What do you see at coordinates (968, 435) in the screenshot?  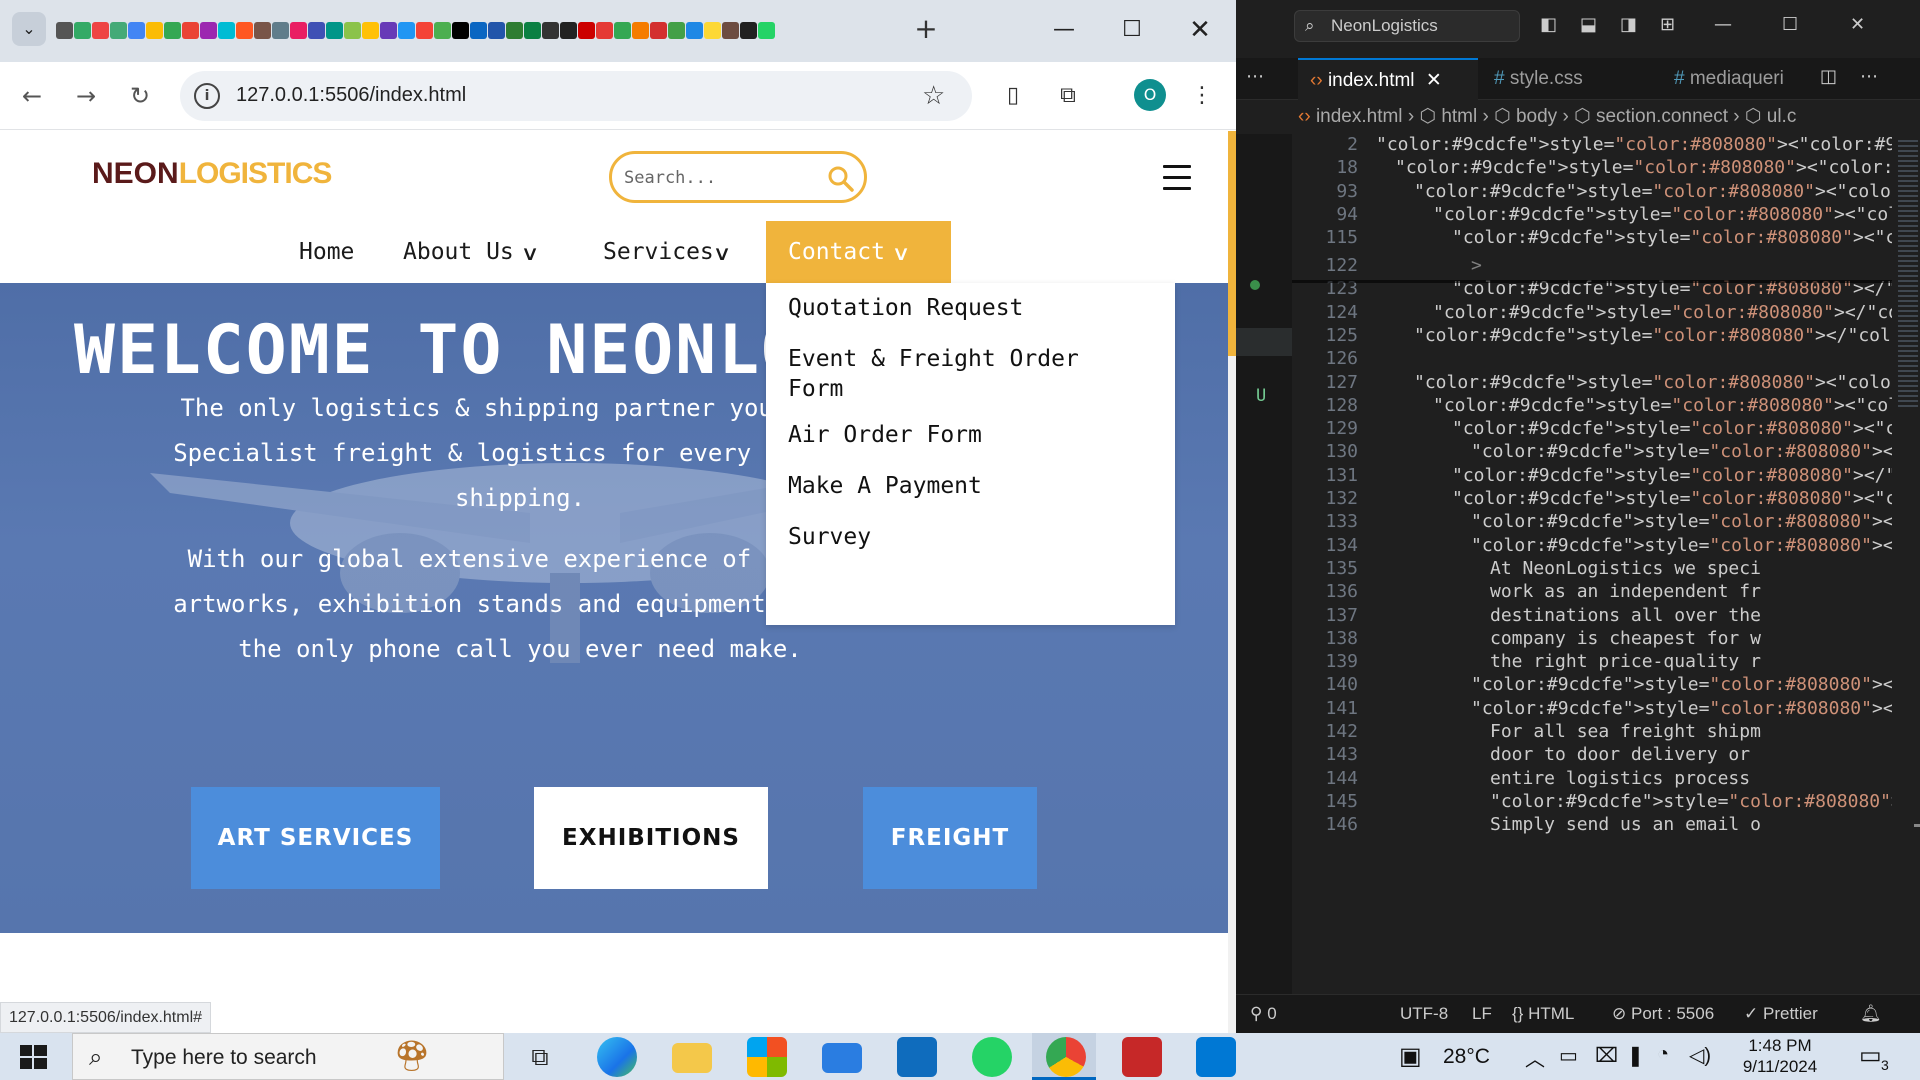 I see `menu-item-air-order-form: Air Order Form` at bounding box center [968, 435].